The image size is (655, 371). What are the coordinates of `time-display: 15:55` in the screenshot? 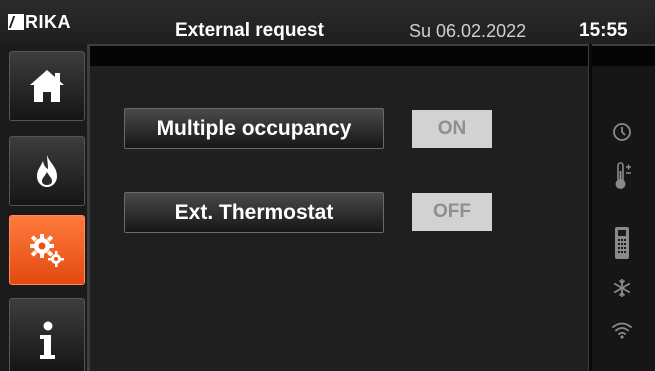 It's located at (603, 30).